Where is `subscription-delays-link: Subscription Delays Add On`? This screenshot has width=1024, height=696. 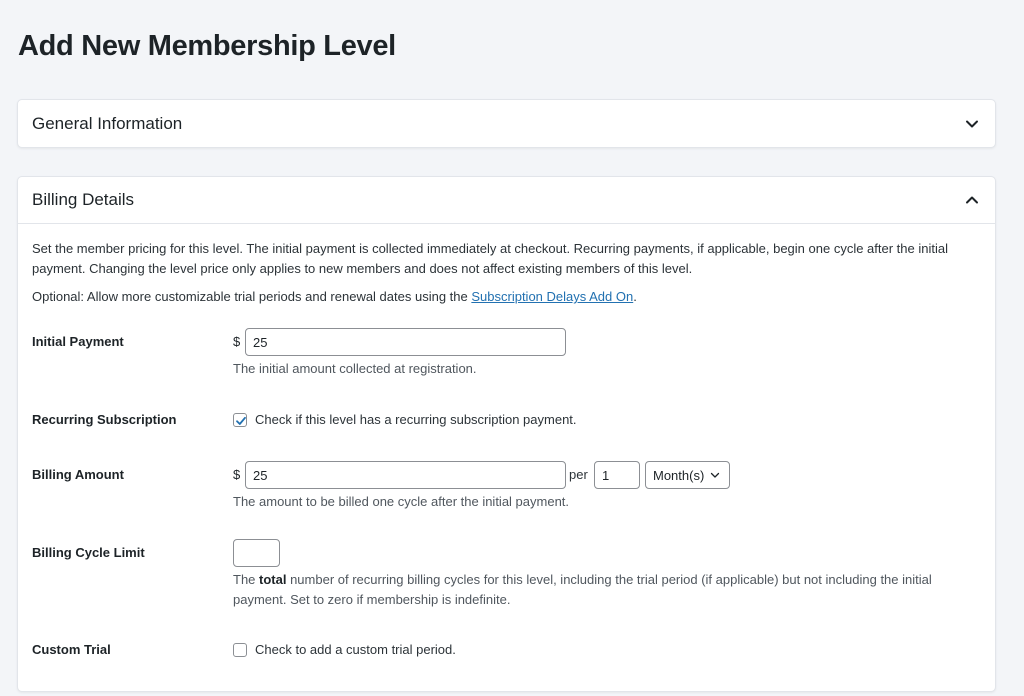
subscription-delays-link: Subscription Delays Add On is located at coordinates (552, 296).